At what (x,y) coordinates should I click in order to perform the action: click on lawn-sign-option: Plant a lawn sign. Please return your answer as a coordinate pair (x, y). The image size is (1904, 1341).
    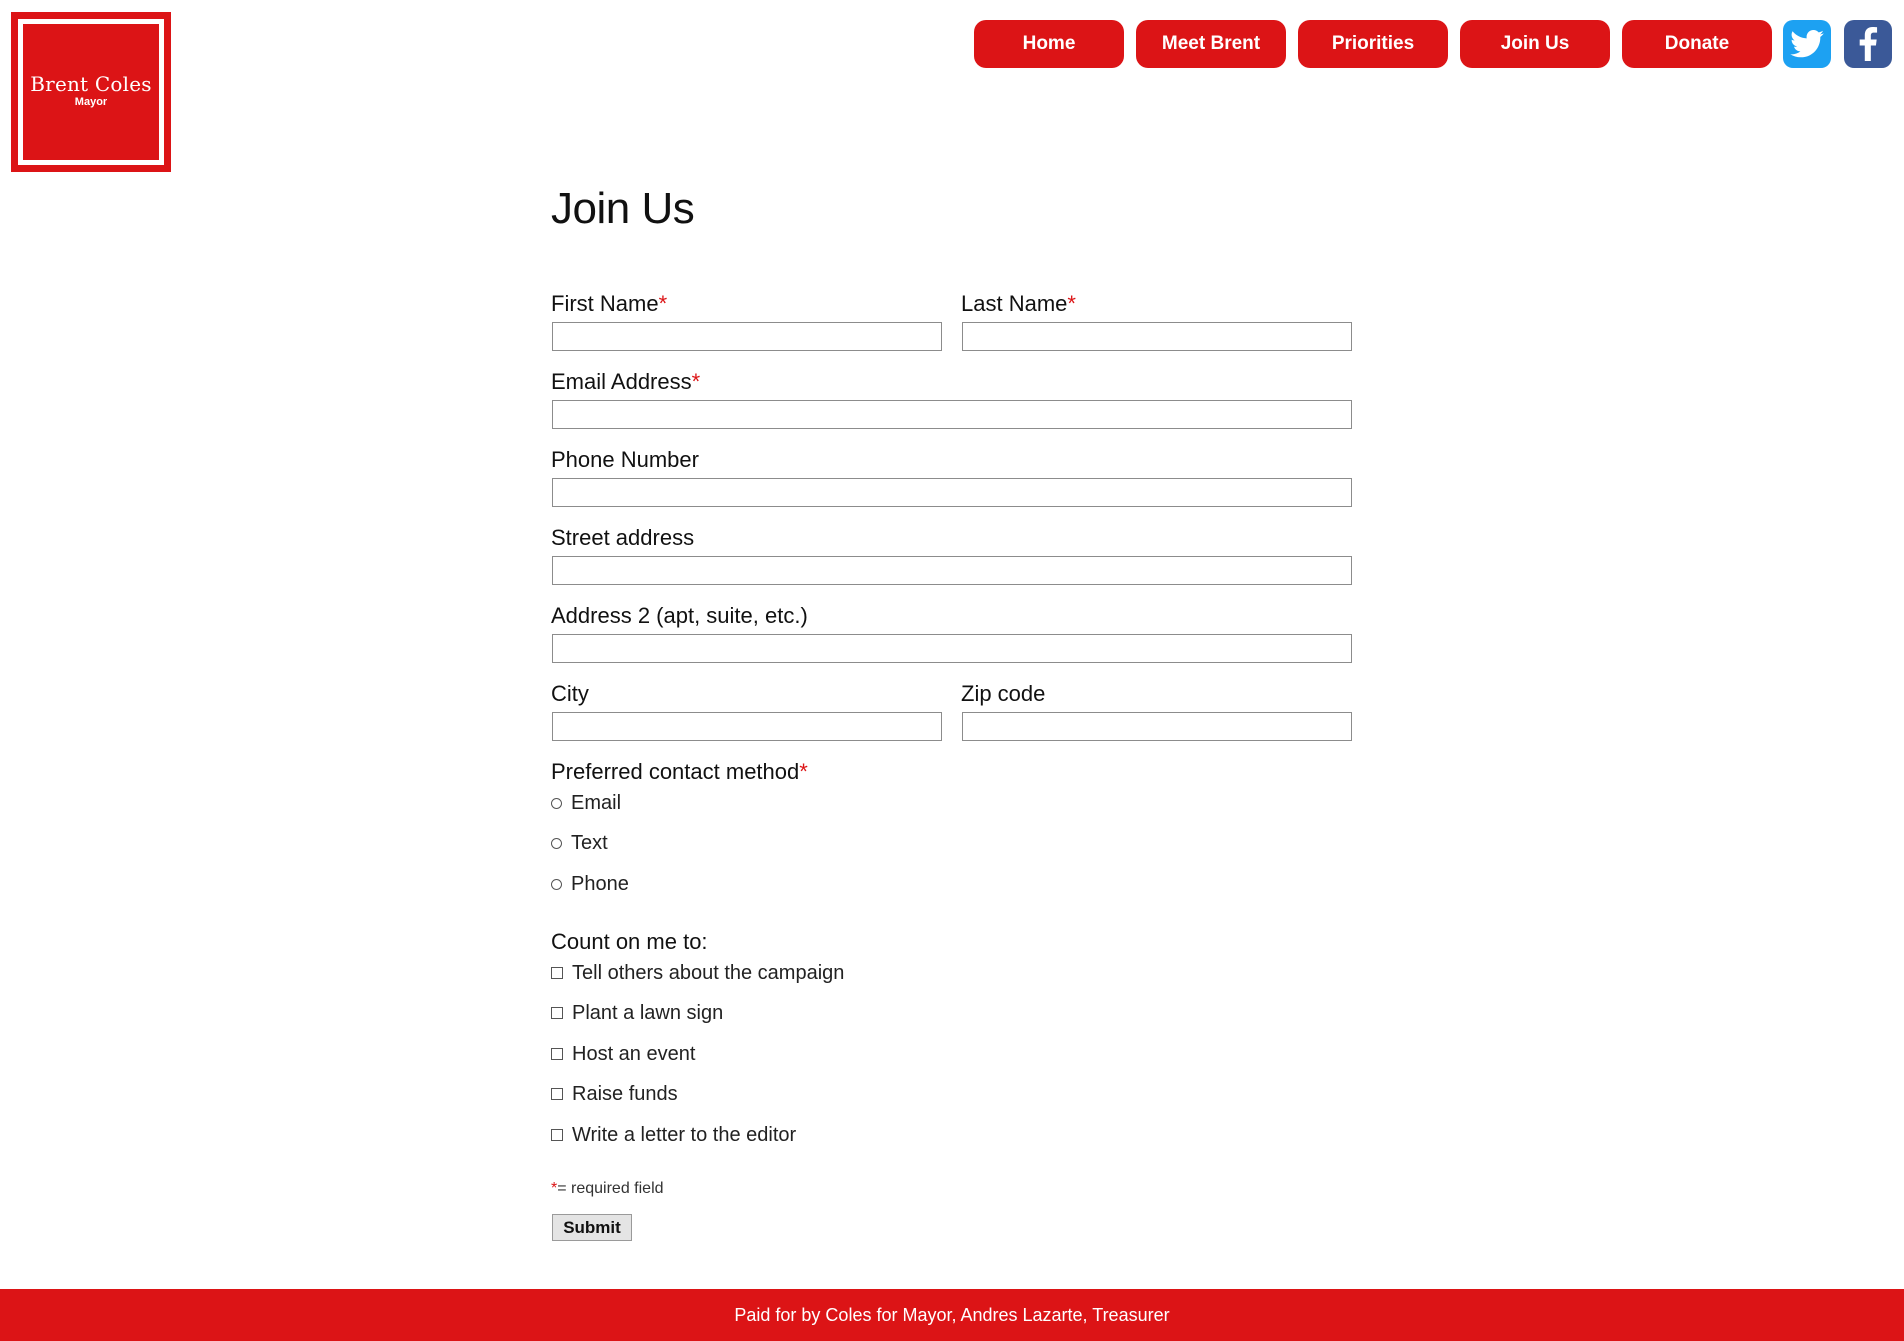
    Looking at the image, I should click on (637, 1013).